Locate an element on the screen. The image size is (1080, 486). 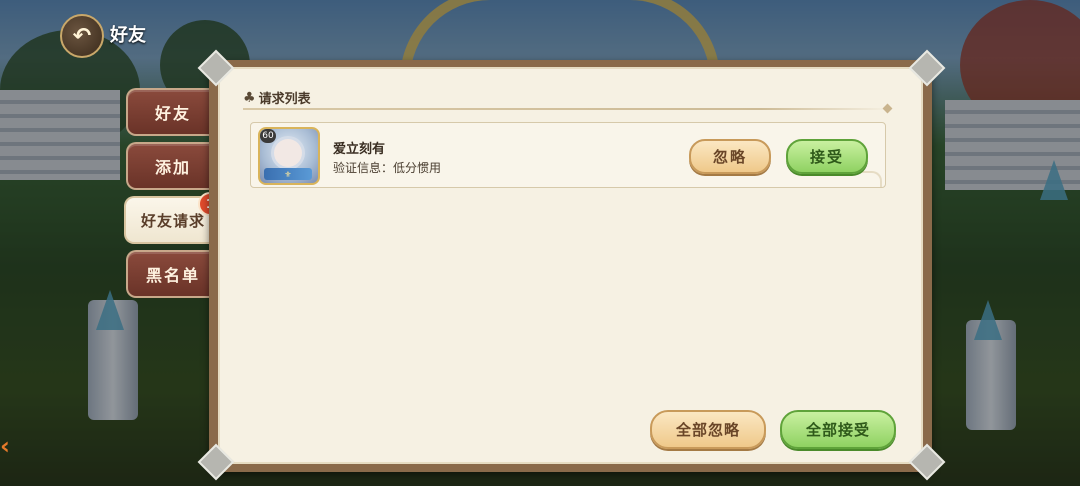
requester-name: 爱立刻有 is located at coordinates (359, 149).